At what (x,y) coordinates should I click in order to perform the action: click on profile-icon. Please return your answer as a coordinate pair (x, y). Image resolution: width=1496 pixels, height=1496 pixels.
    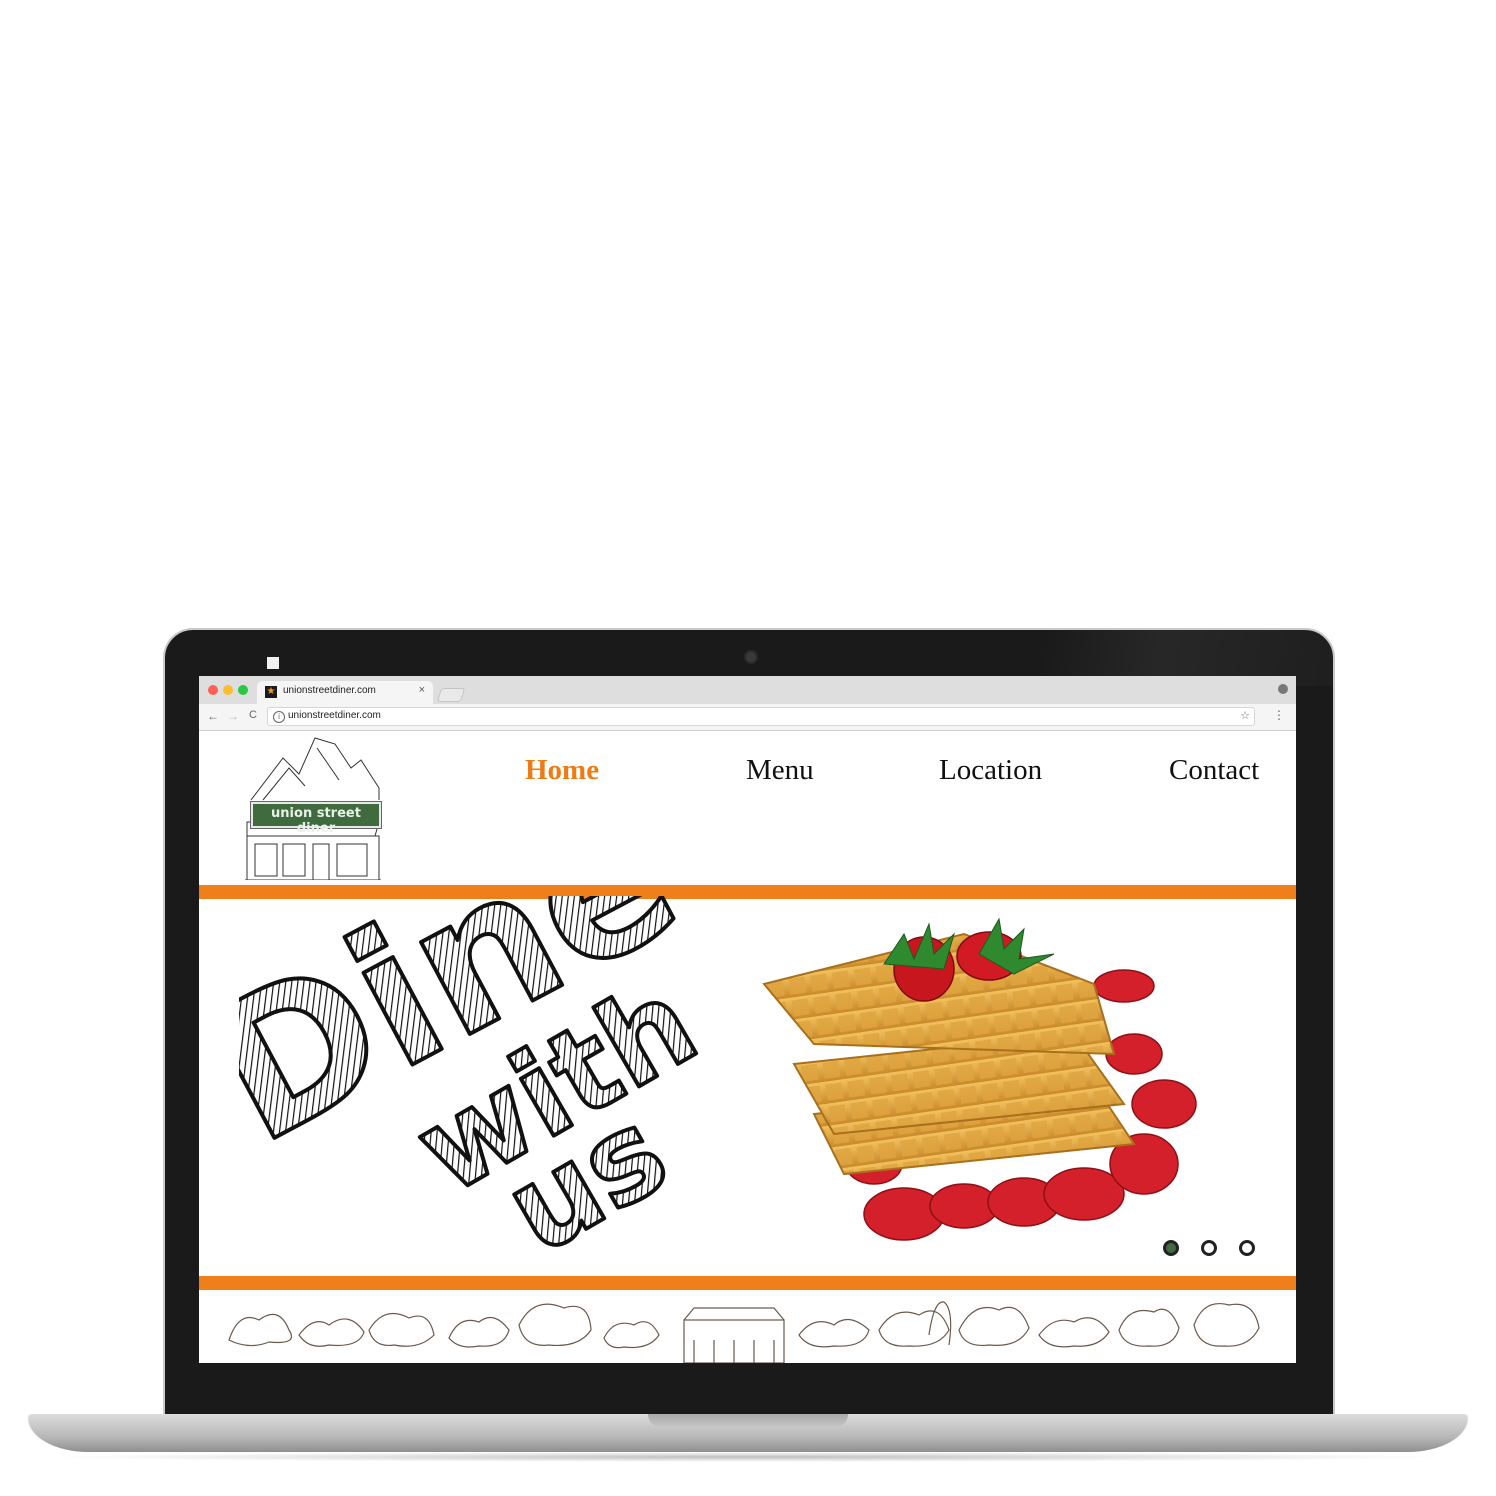
    Looking at the image, I should click on (1283, 689).